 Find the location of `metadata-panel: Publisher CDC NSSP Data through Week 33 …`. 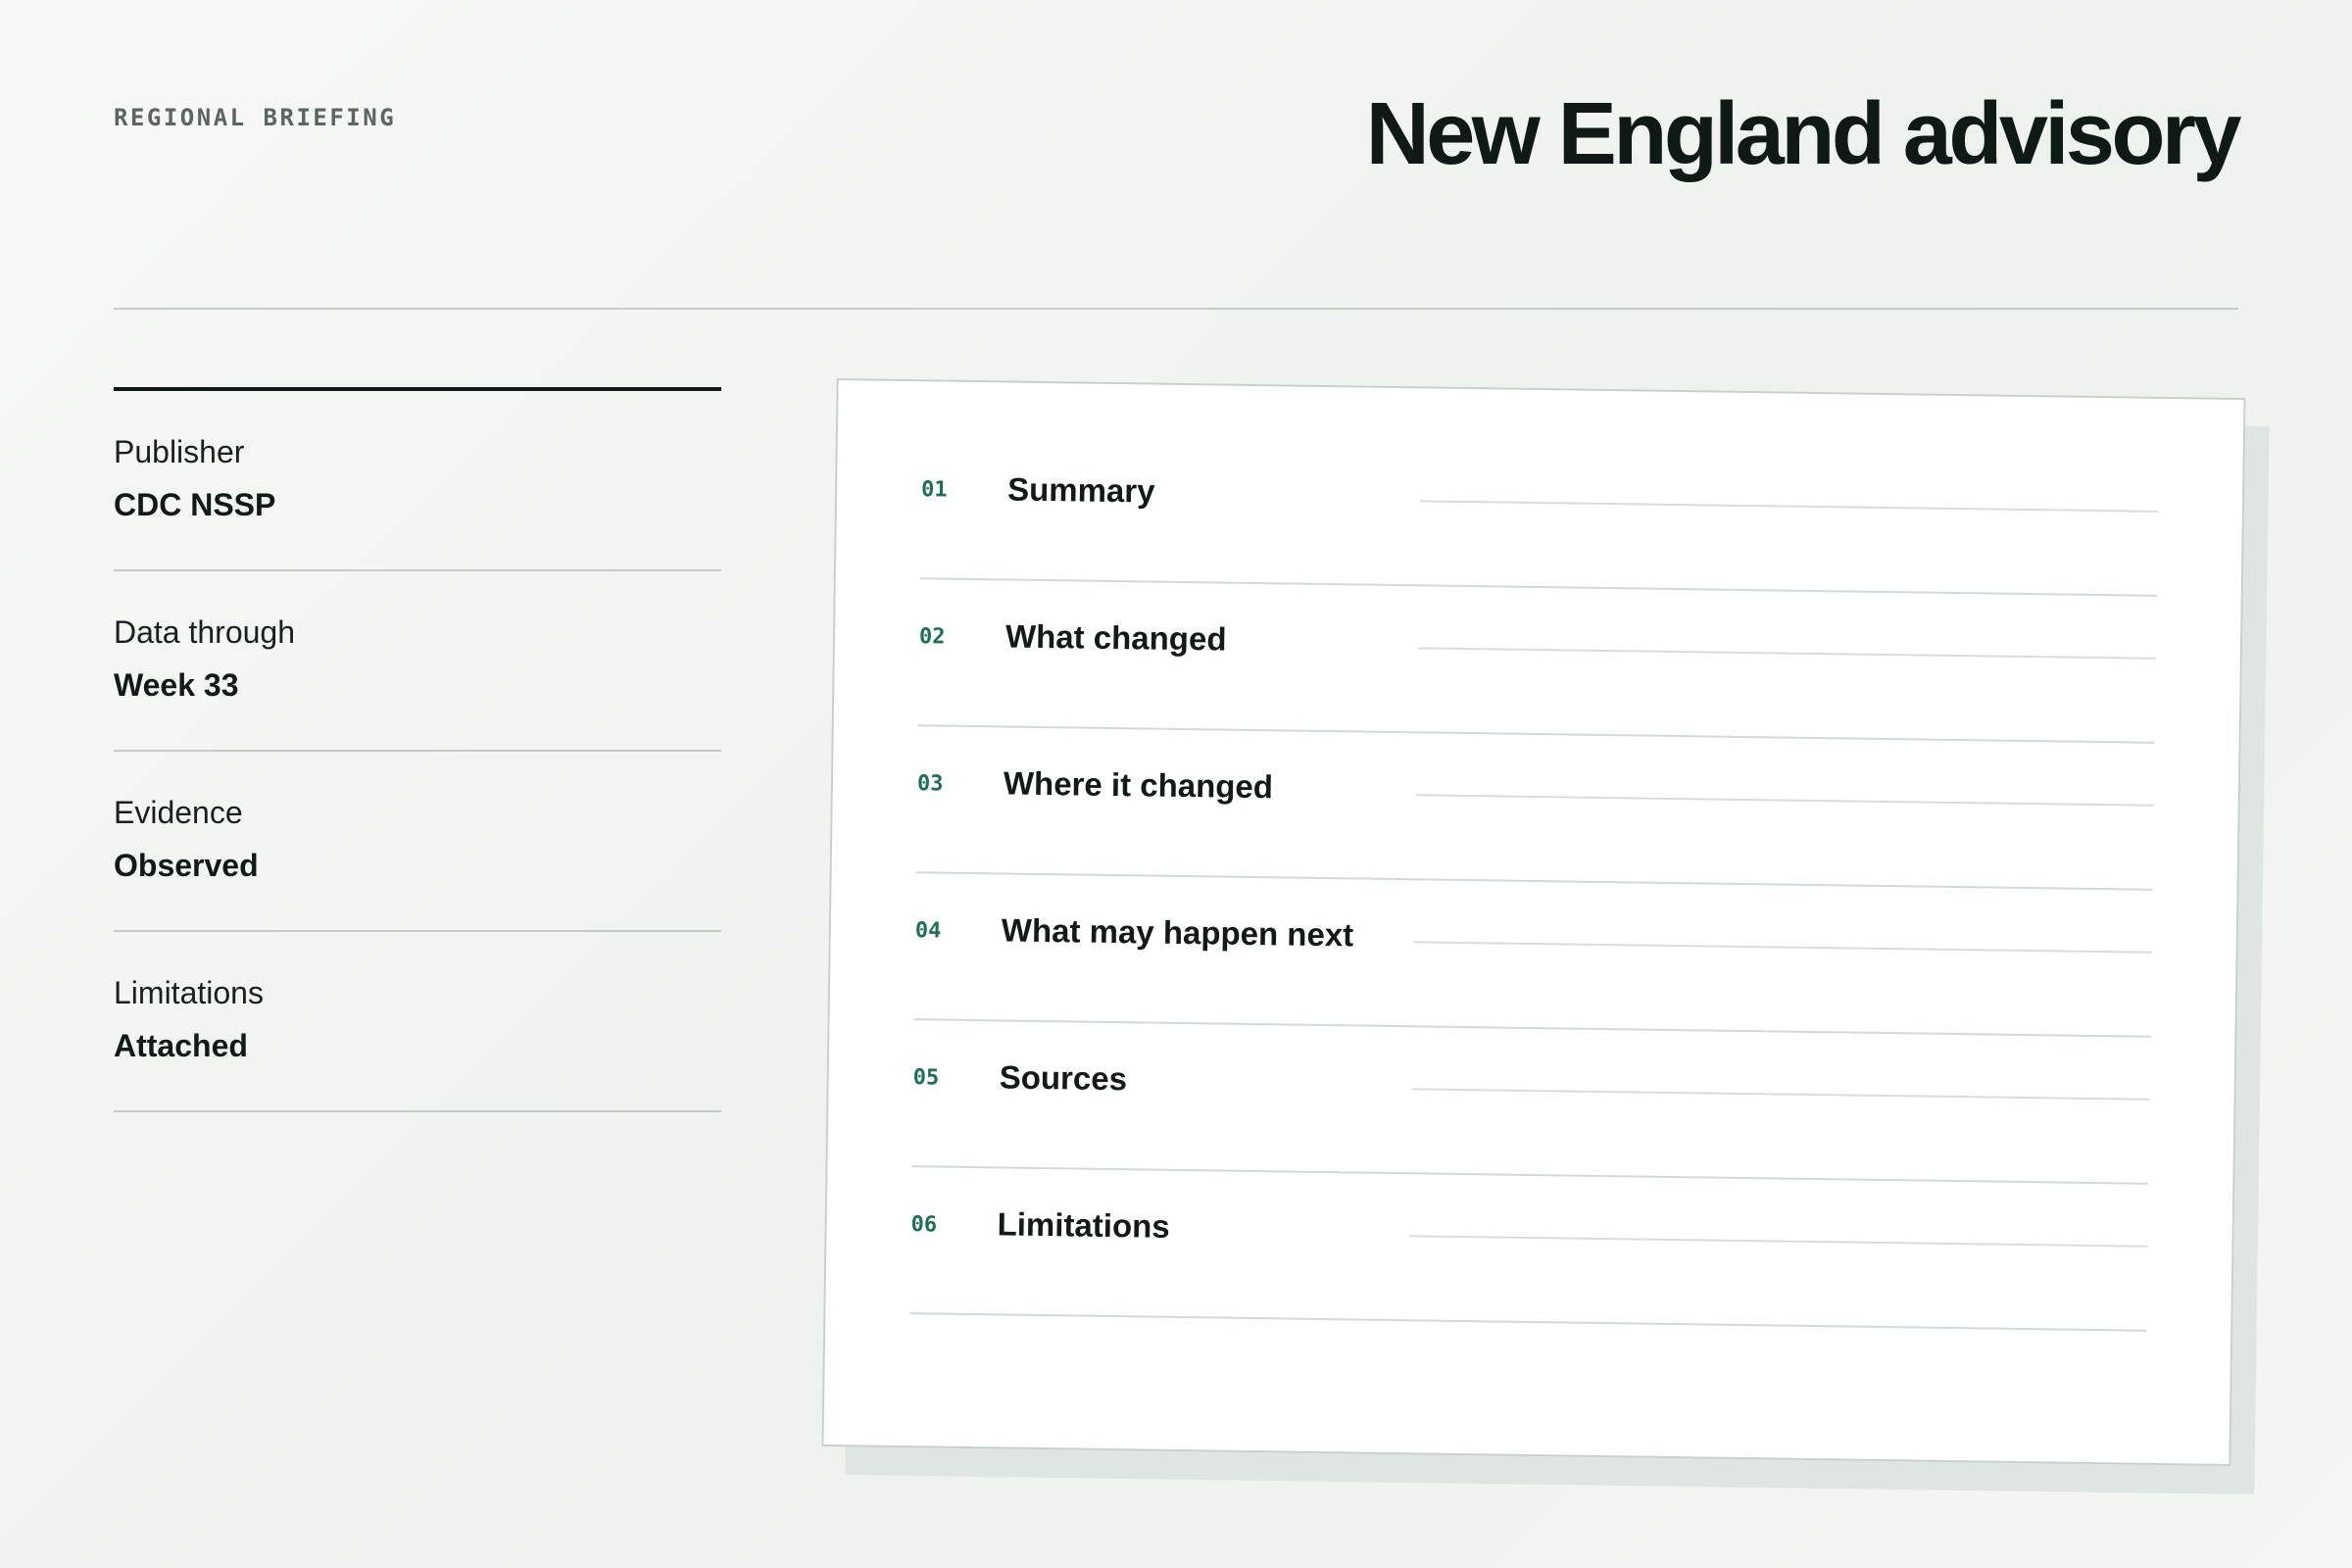

metadata-panel: Publisher CDC NSSP Data through Week 33 … is located at coordinates (417, 749).